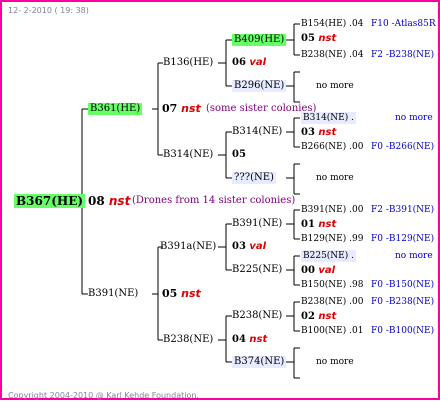 Image resolution: width=440 pixels, height=402 pixels. What do you see at coordinates (332, 331) in the screenshot?
I see `gen4-label: B100(NE) .01` at bounding box center [332, 331].